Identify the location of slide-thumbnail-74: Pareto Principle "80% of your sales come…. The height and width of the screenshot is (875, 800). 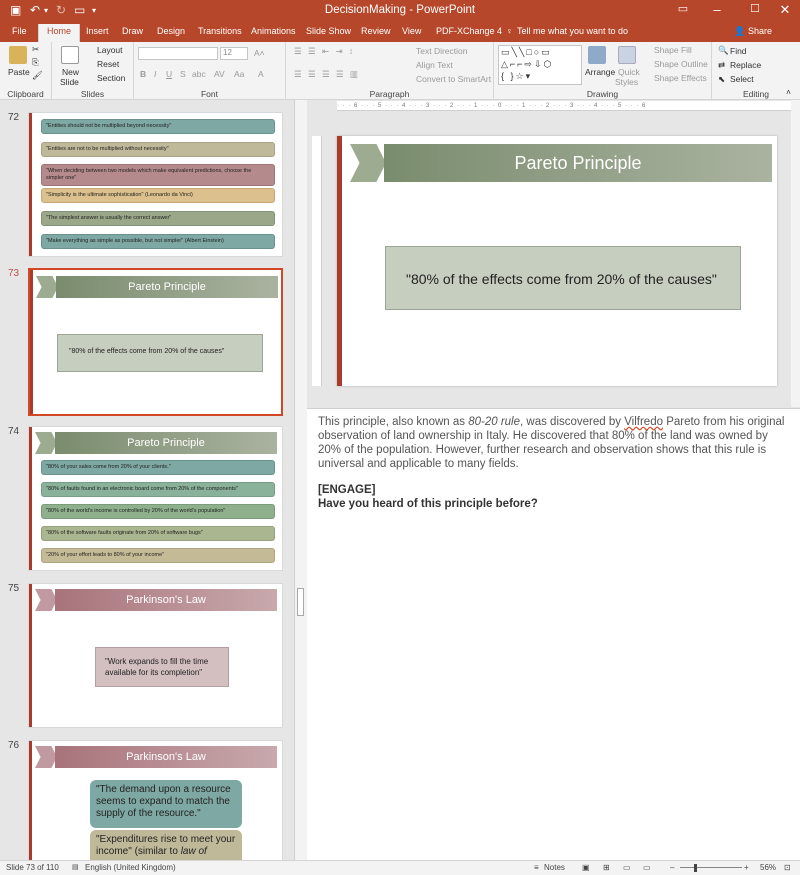
(155, 498).